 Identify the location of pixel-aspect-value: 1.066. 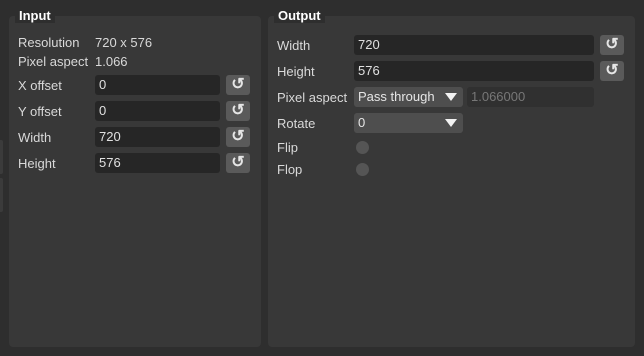
(111, 61).